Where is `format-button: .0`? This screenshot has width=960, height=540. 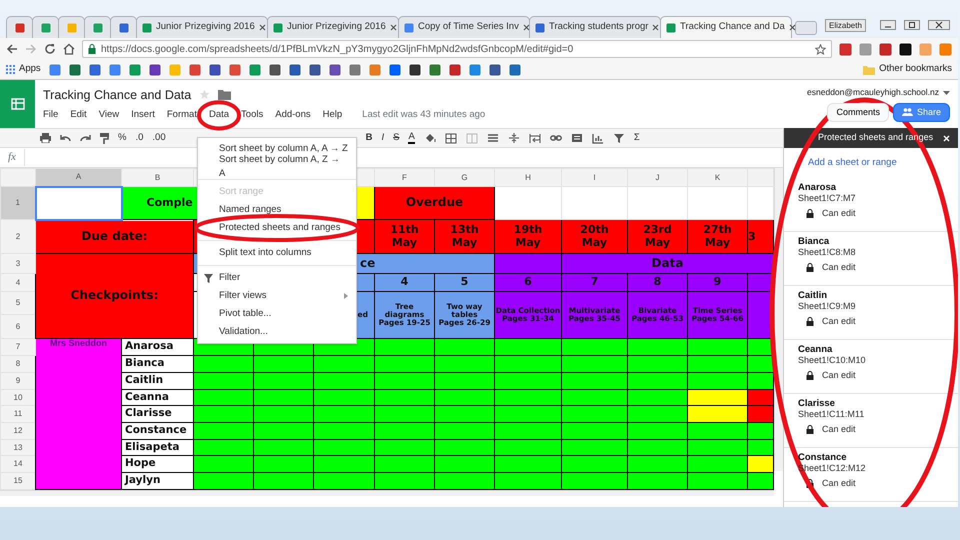
format-button: .0 is located at coordinates (139, 138).